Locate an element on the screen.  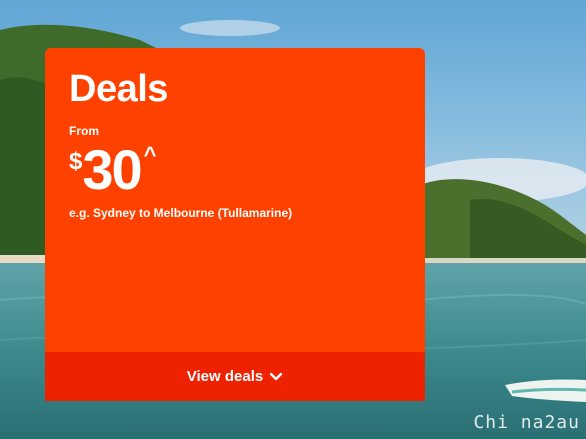
view-deals-label: View deals is located at coordinates (225, 376).